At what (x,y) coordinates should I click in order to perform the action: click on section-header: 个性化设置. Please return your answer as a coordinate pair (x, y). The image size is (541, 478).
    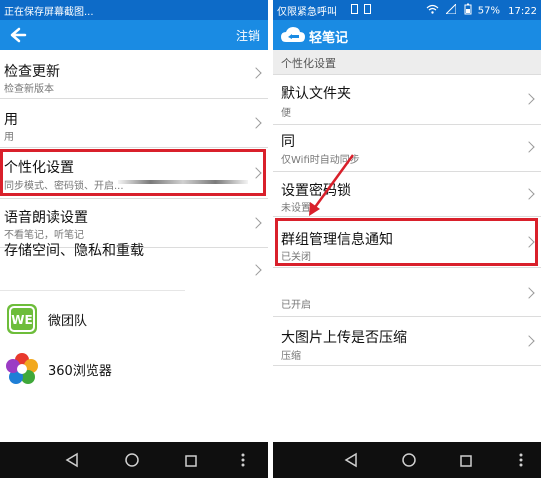
    Looking at the image, I should click on (407, 62).